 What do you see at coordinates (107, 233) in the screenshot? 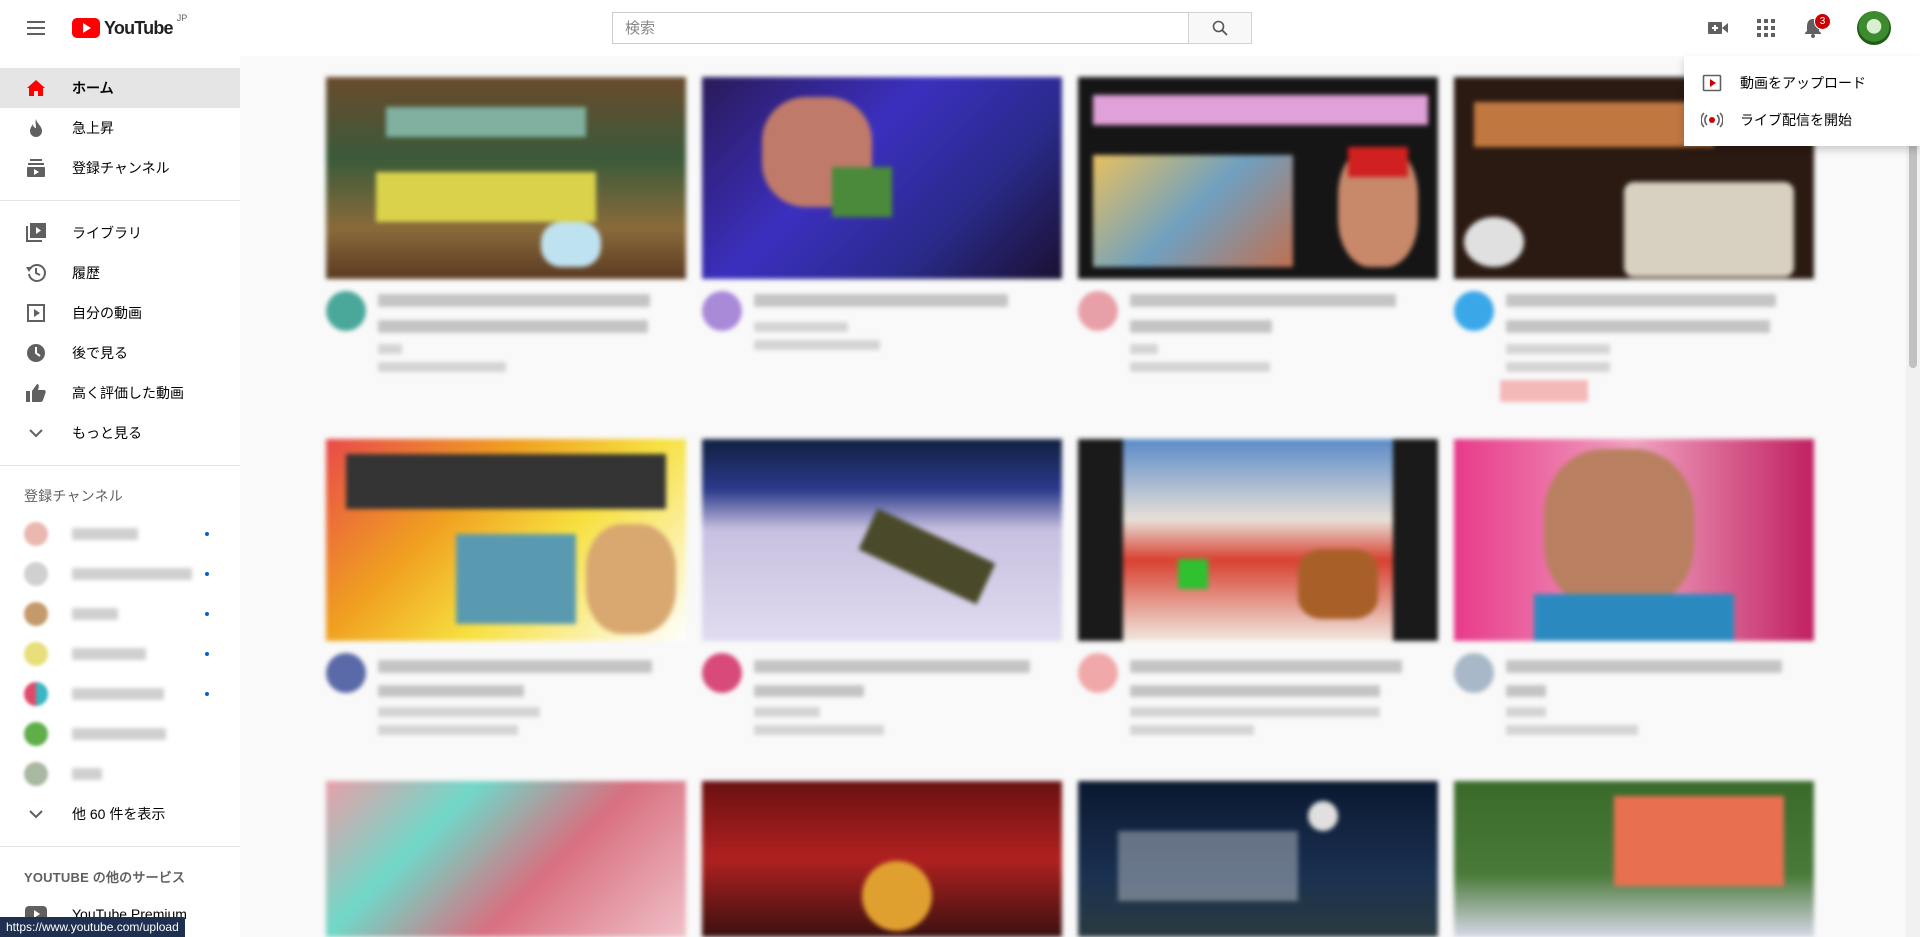
I see `sidebar-item-label: ライブラリ` at bounding box center [107, 233].